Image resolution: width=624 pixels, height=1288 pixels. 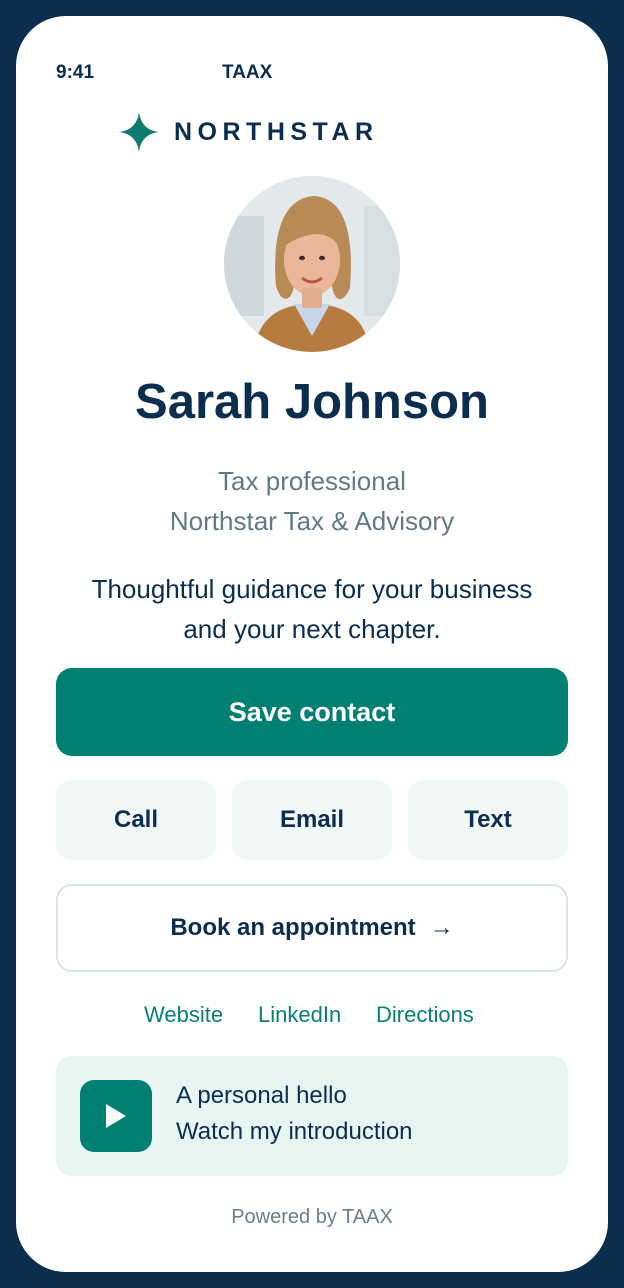 I want to click on call-button: Call, so click(x=136, y=820).